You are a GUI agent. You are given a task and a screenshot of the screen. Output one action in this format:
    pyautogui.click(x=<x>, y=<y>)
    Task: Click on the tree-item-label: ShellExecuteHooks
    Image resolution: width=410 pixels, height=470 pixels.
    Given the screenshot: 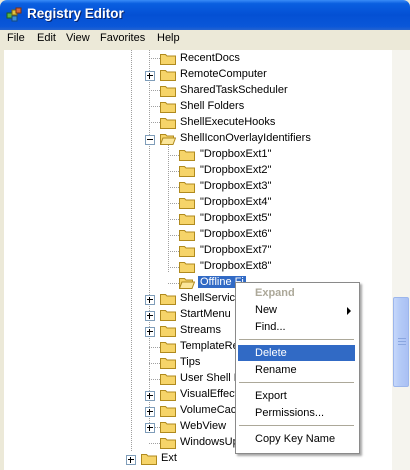 What is the action you would take?
    pyautogui.click(x=228, y=122)
    